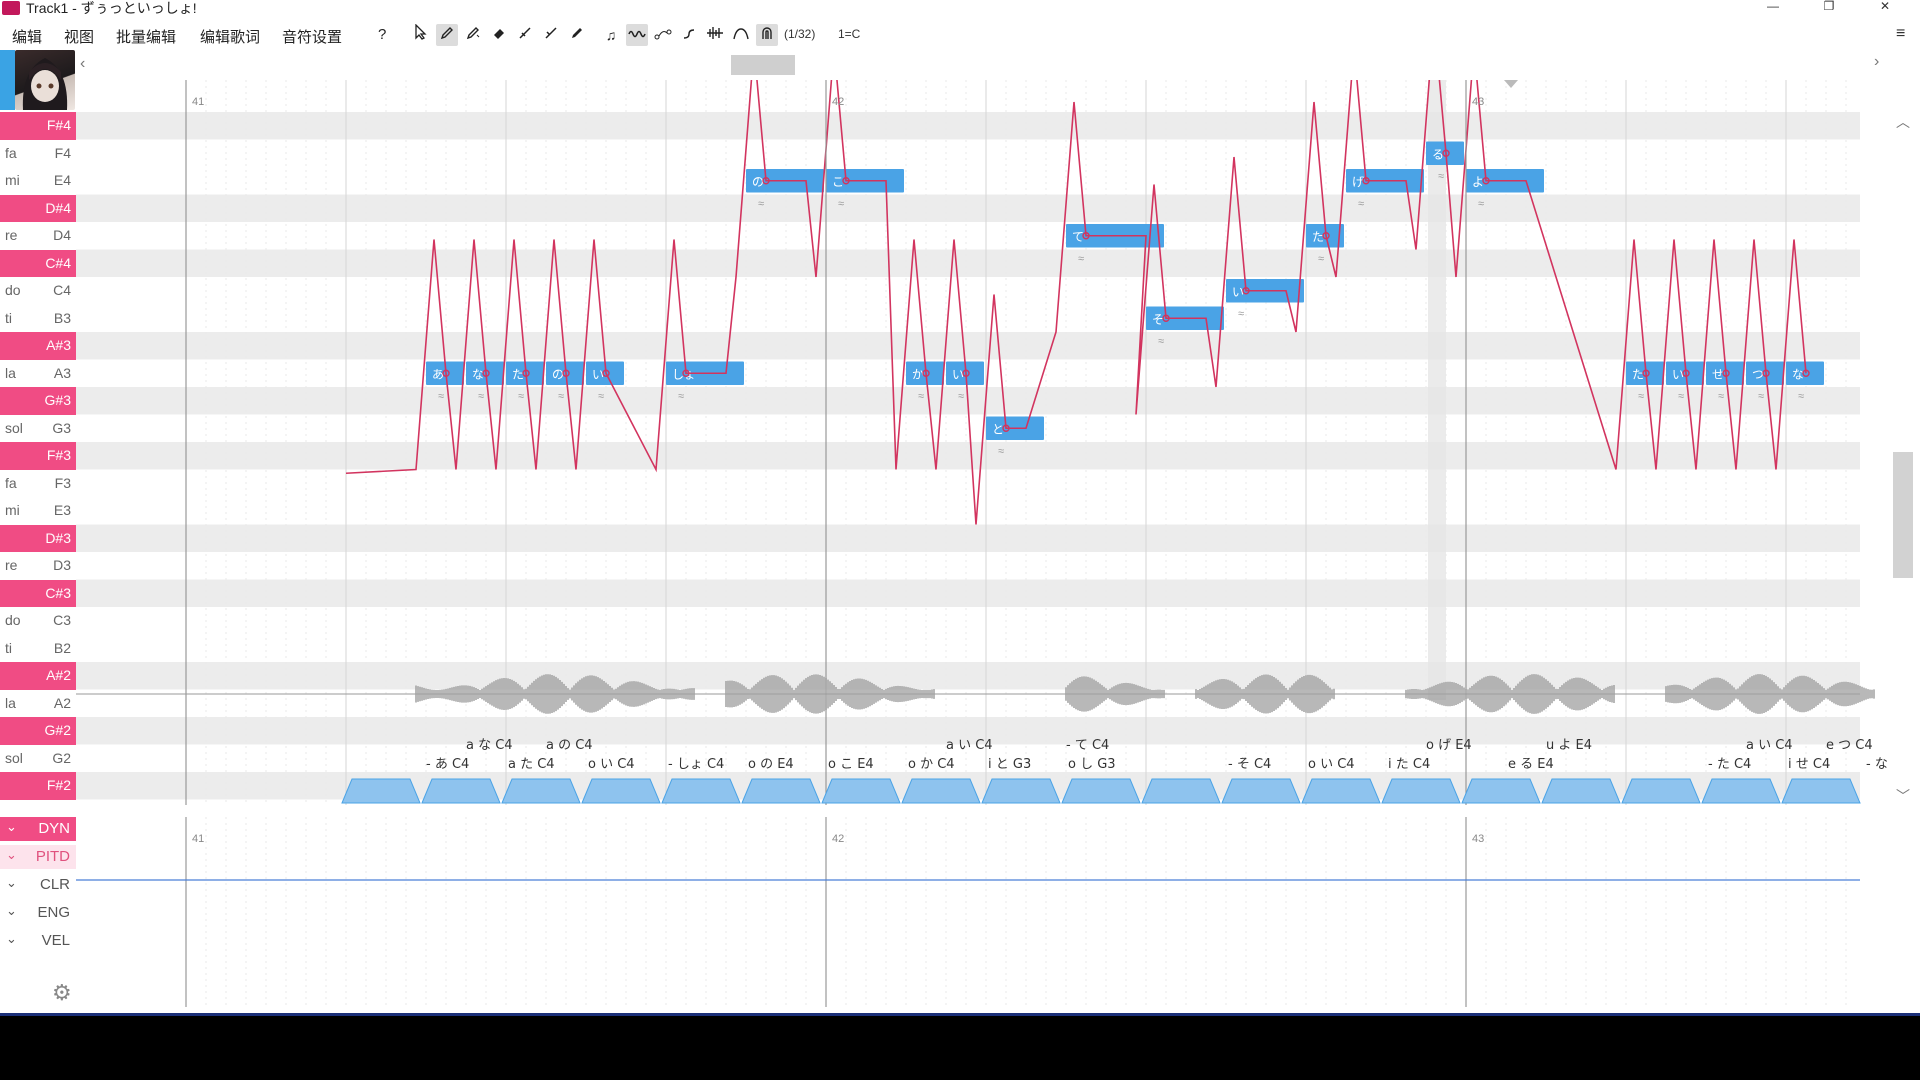 Image resolution: width=1920 pixels, height=1080 pixels. Describe the element at coordinates (1903, 122) in the screenshot. I see `scroll-up-chevron-icon: ︿` at that location.